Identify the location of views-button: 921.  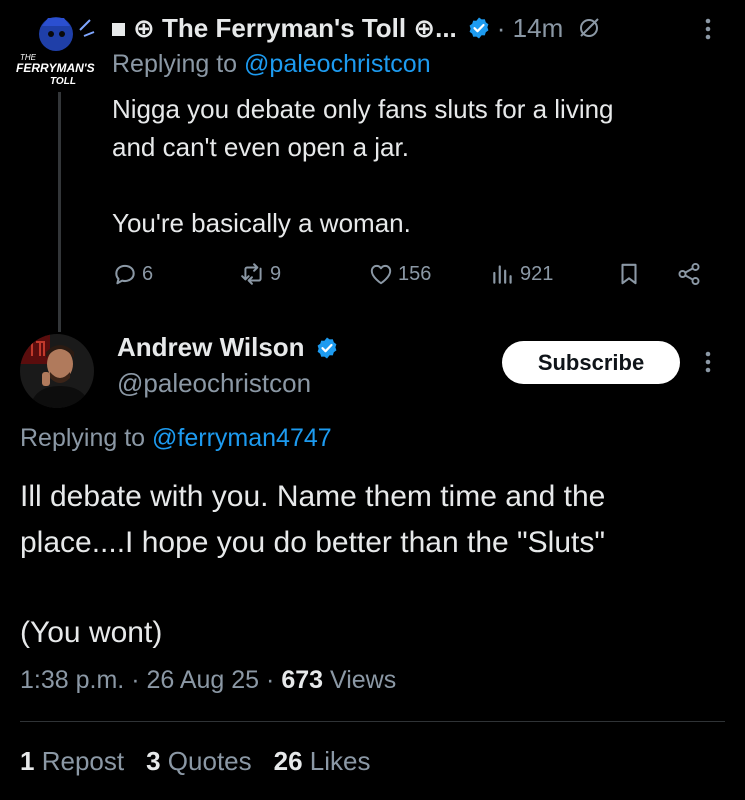
(521, 274).